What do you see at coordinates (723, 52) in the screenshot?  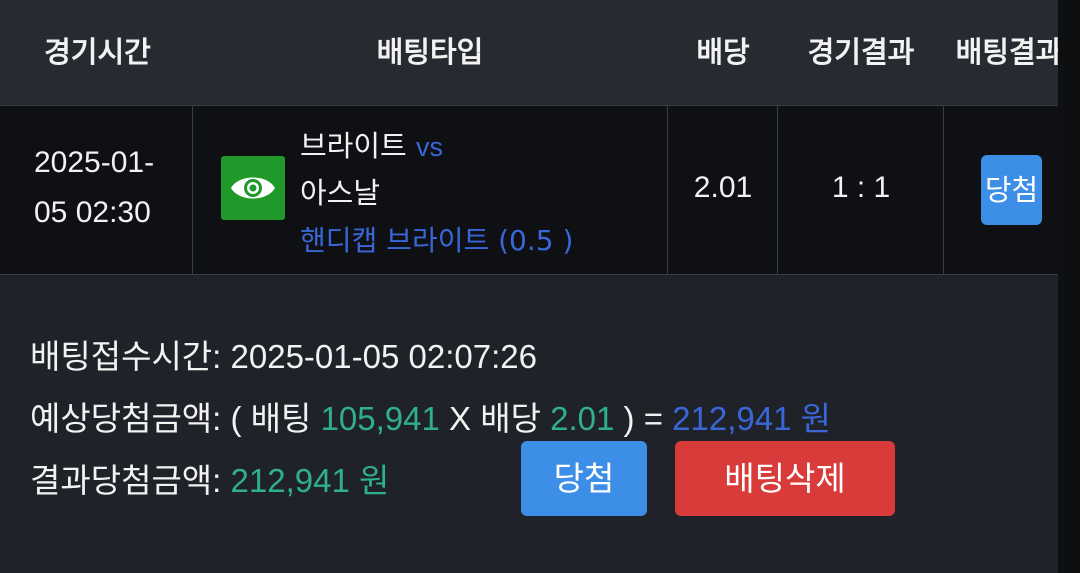 I see `header-odds: 배당` at bounding box center [723, 52].